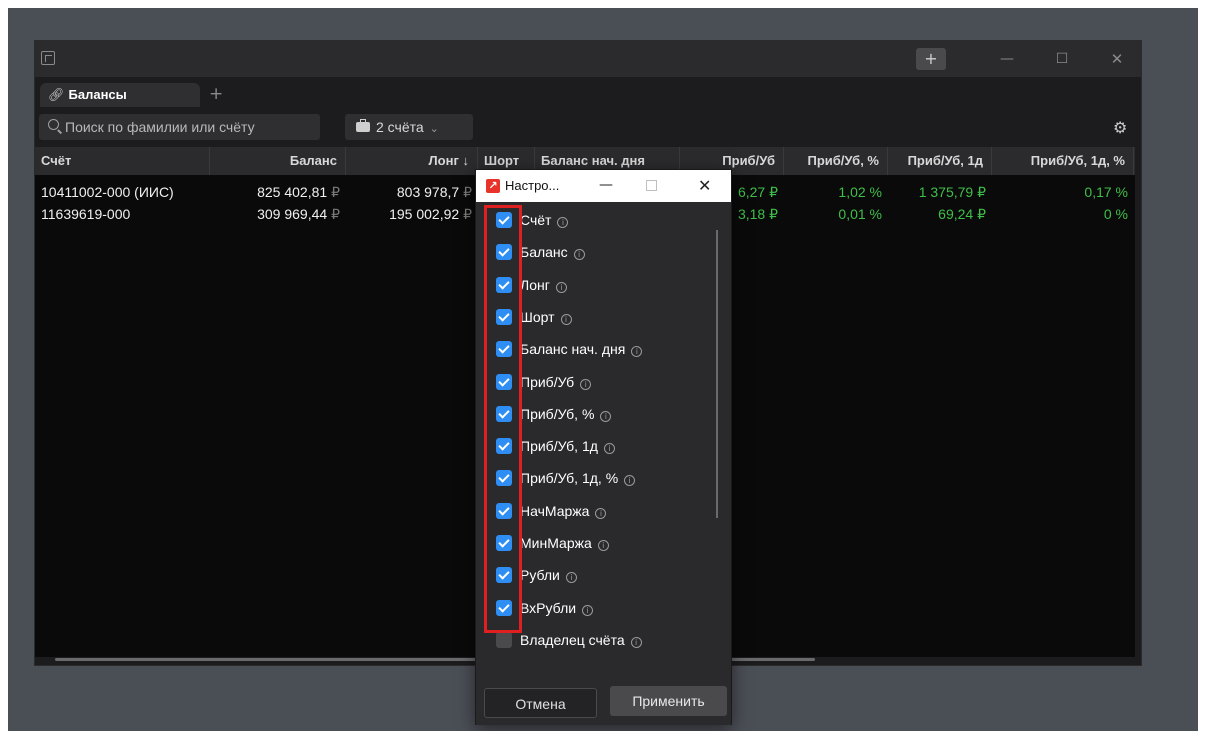  What do you see at coordinates (860, 214) in the screenshot?
I see `pnl-pct-cell: 0,01 %` at bounding box center [860, 214].